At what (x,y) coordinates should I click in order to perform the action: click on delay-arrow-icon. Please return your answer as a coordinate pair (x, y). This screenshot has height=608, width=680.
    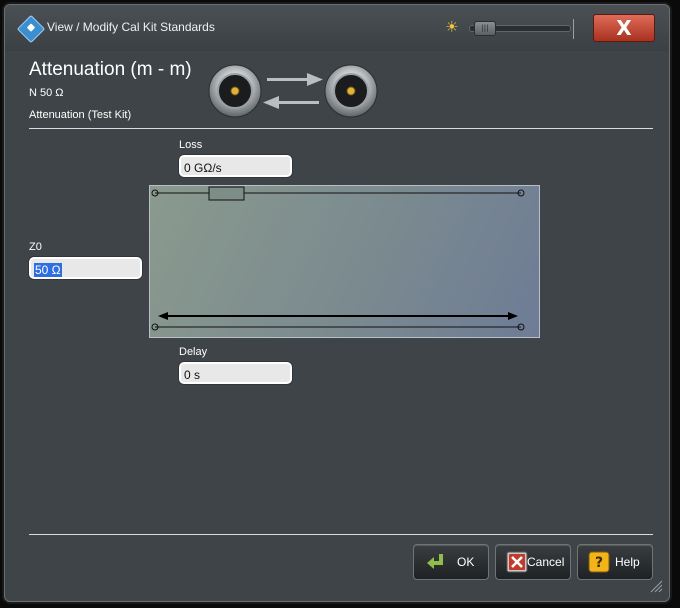
    Looking at the image, I should click on (338, 316).